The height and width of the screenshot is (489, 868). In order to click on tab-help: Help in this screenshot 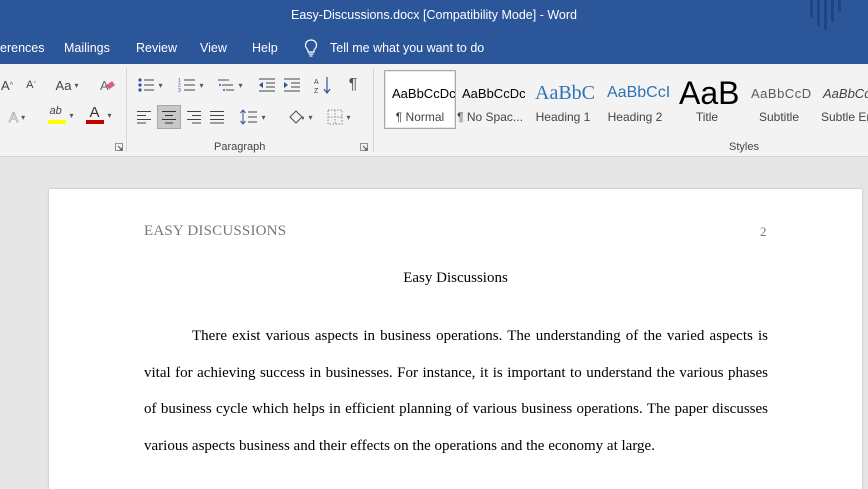, I will do `click(265, 48)`.